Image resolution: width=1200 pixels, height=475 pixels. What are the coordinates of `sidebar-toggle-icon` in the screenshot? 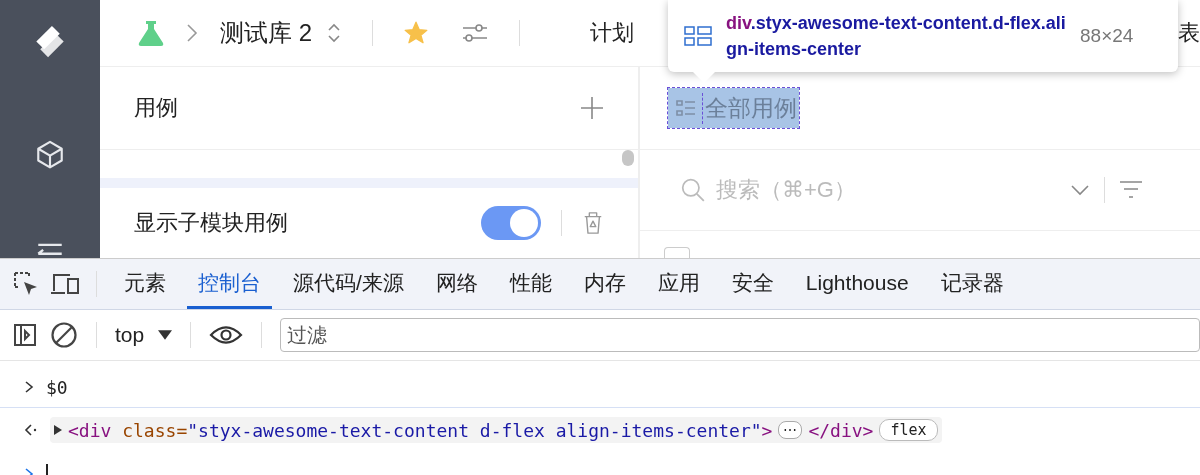 It's located at (25, 335).